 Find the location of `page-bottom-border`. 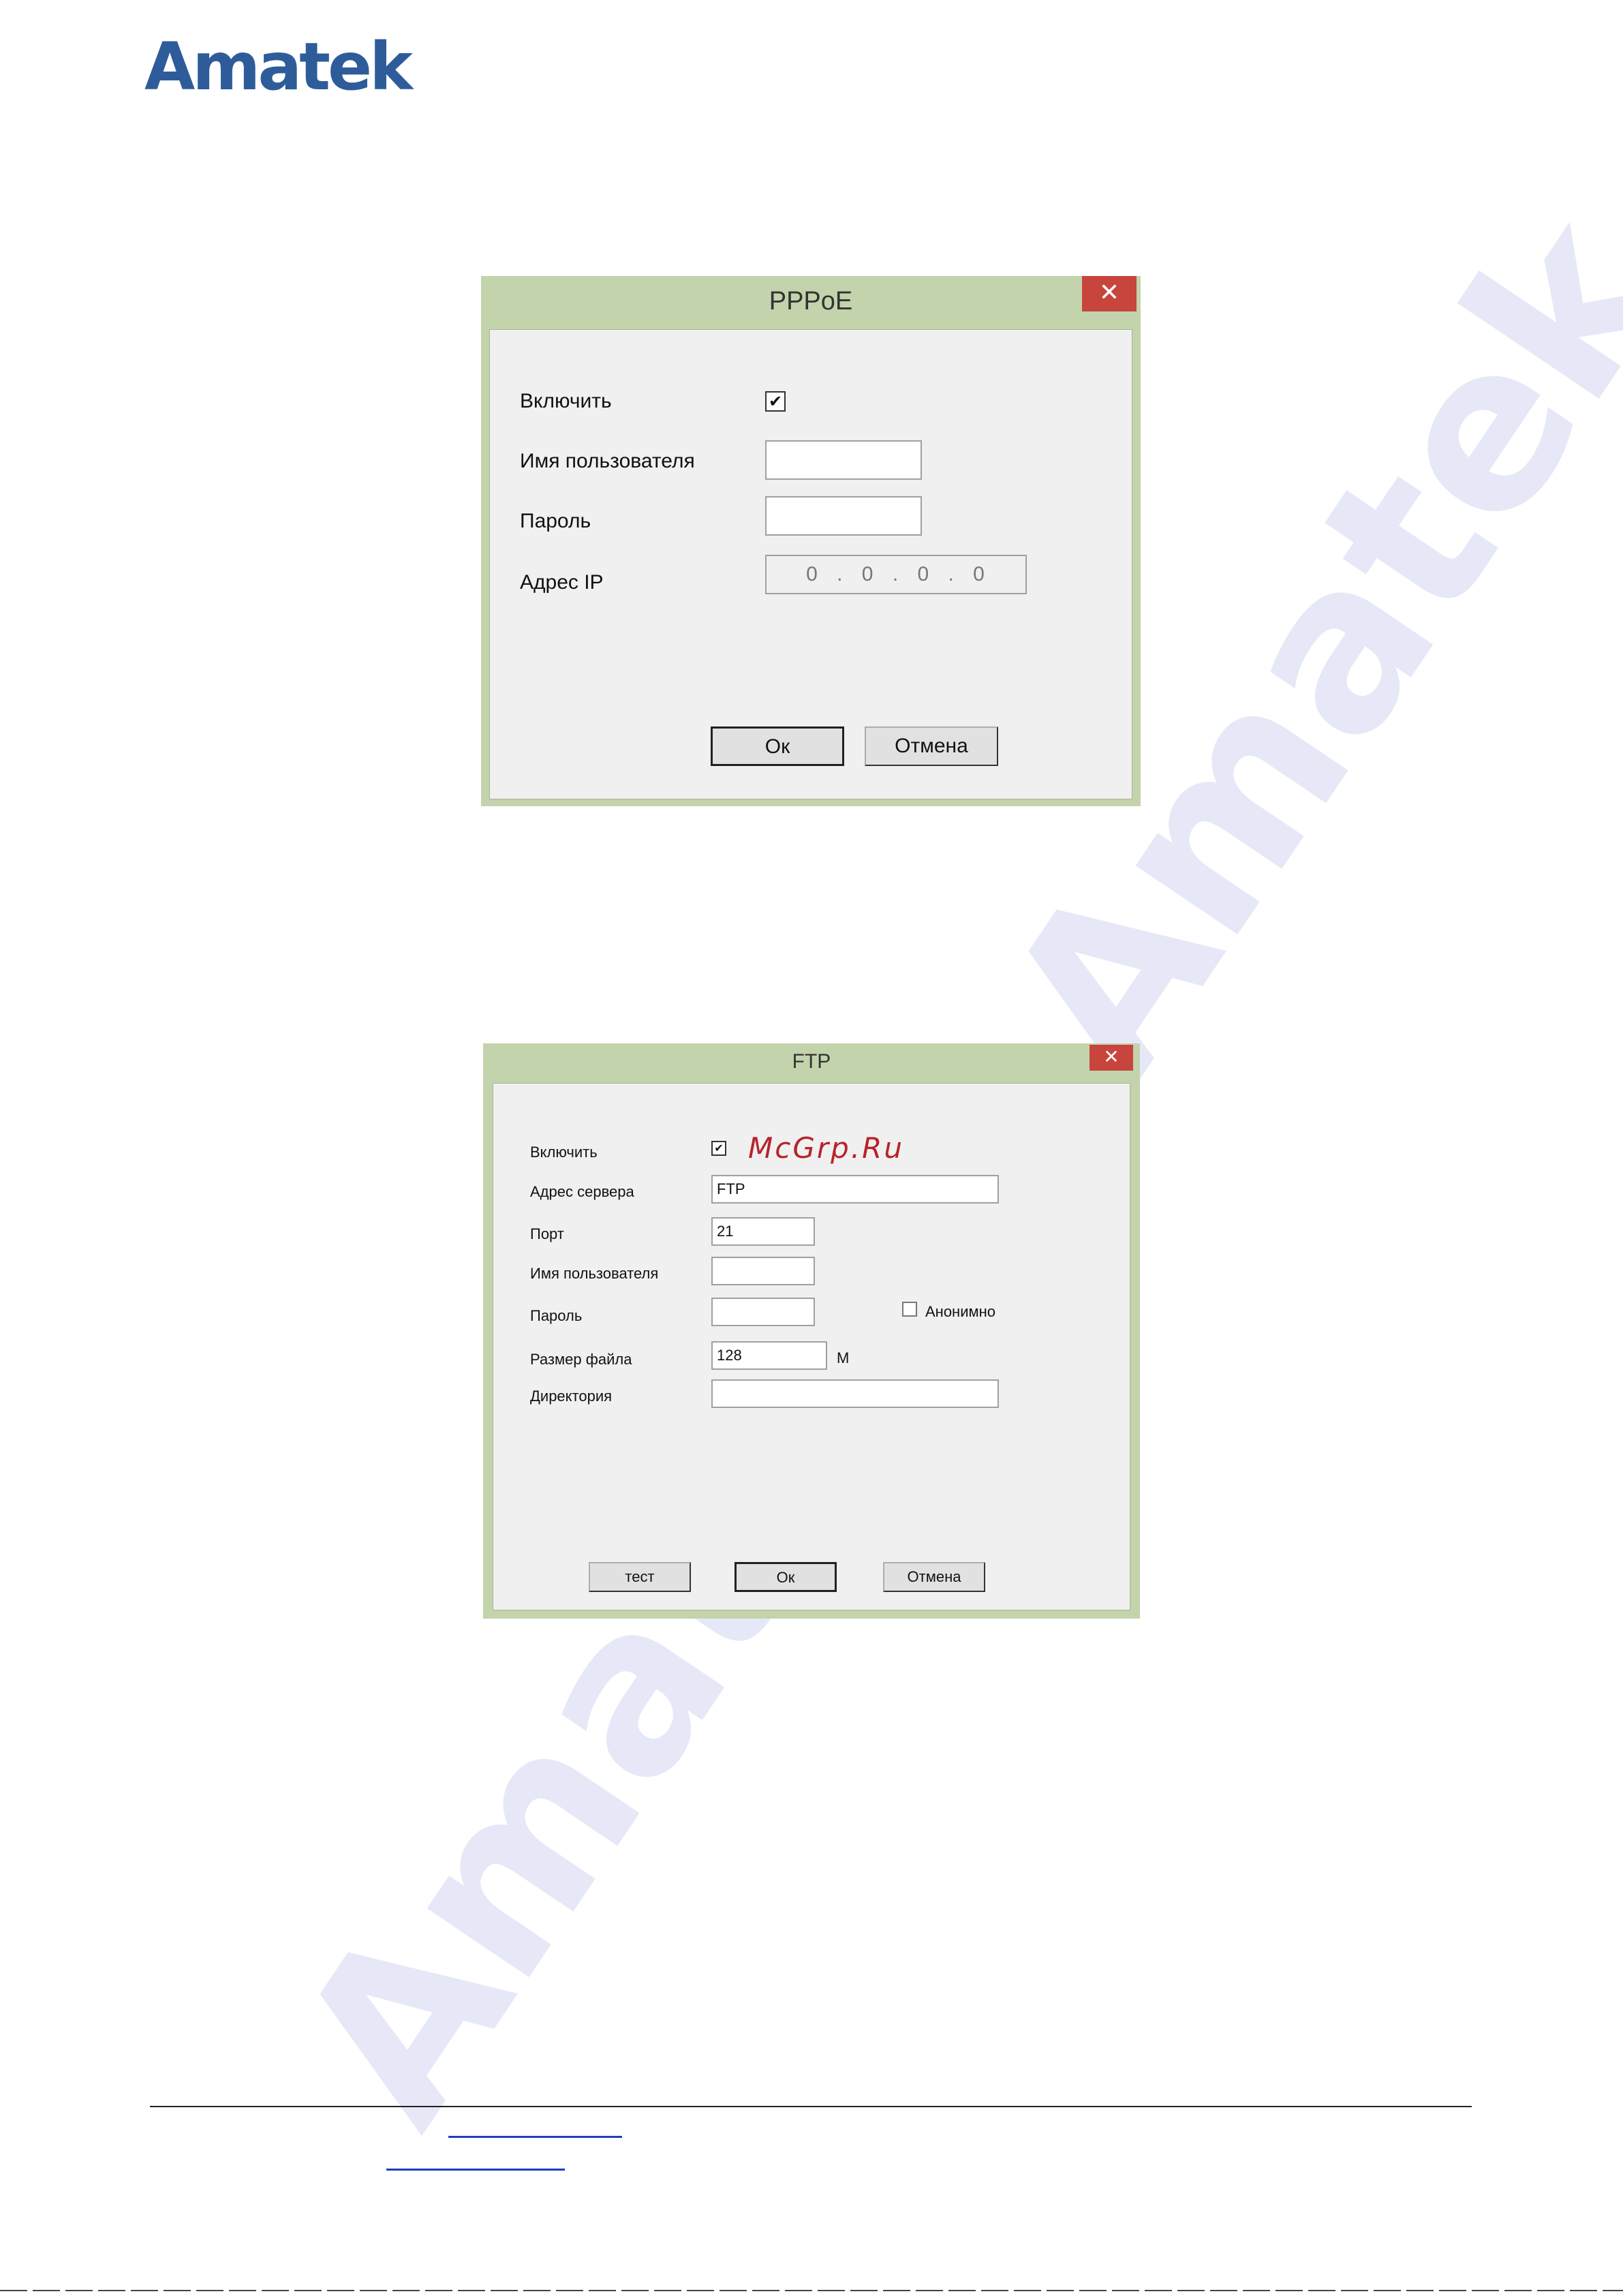

page-bottom-border is located at coordinates (811, 2291).